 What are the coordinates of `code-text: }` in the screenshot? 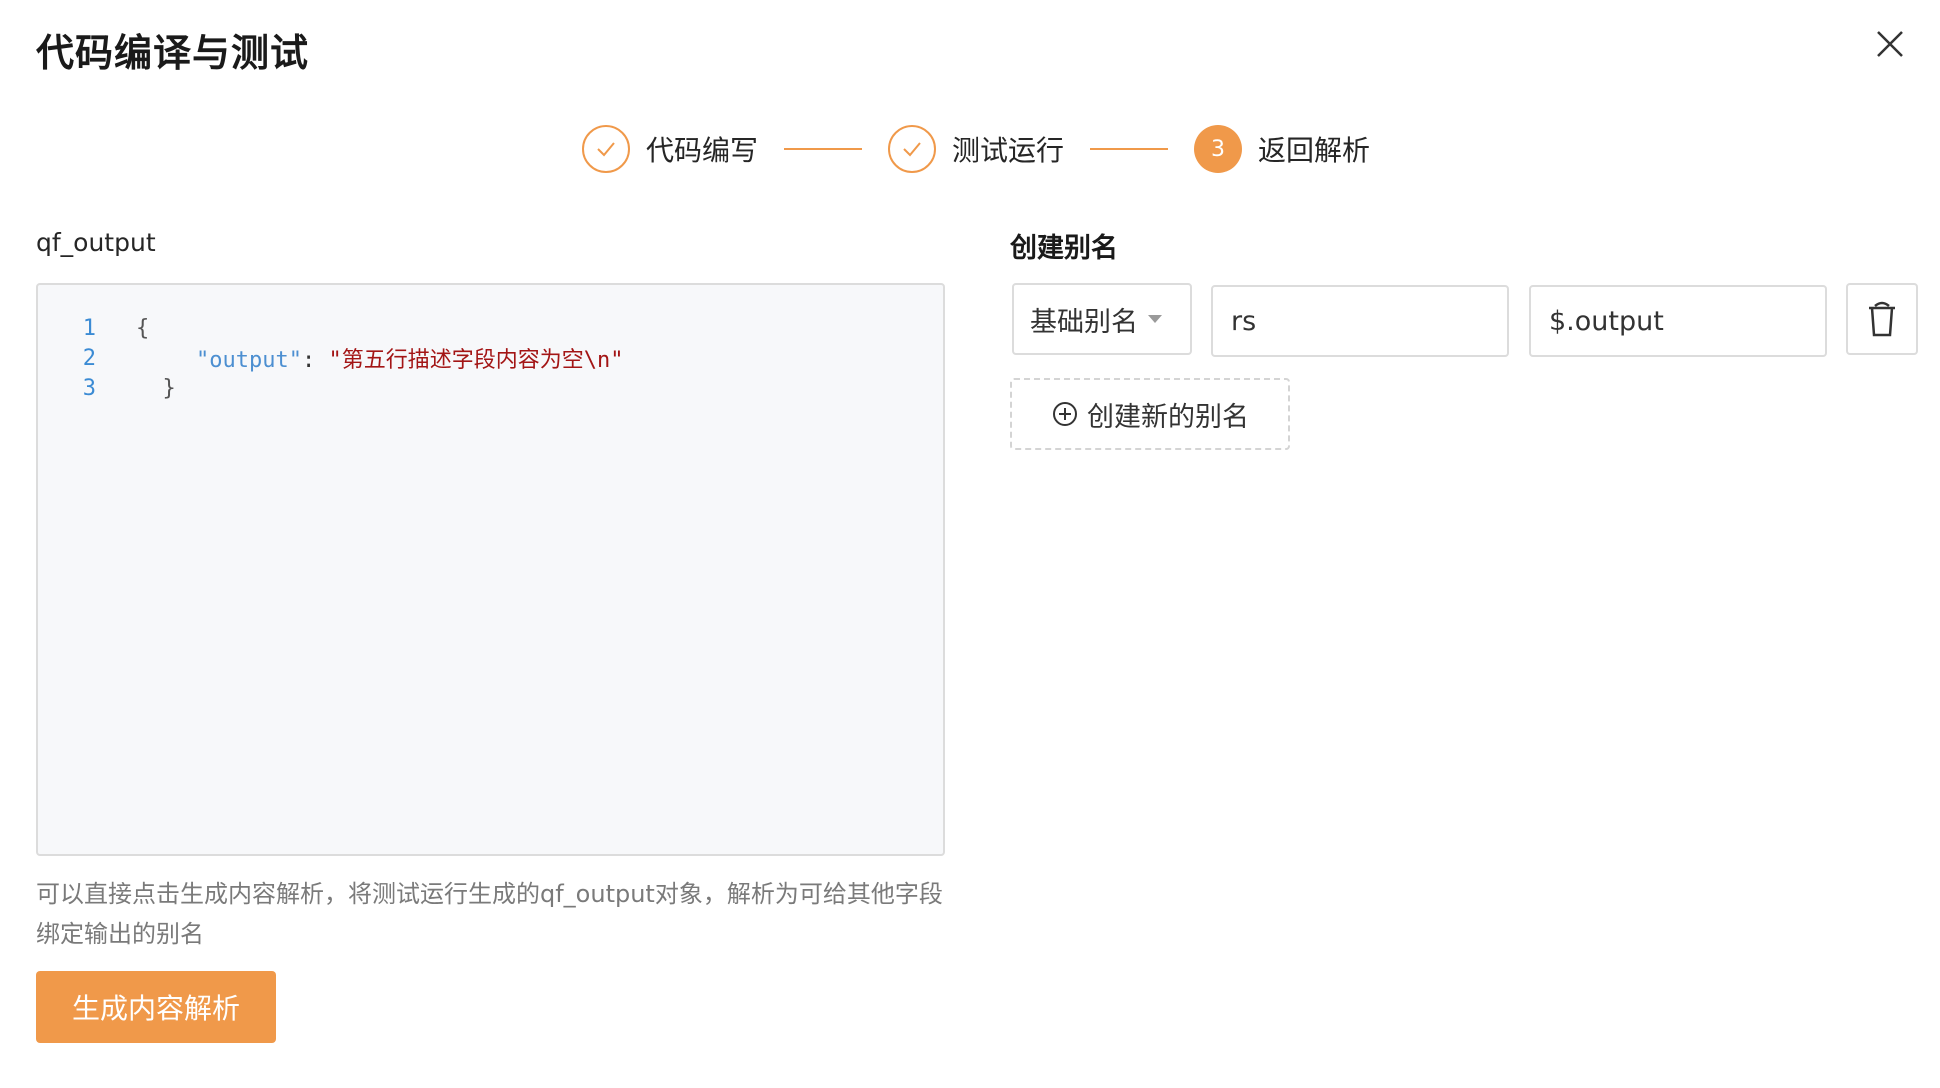 It's located at (156, 388).